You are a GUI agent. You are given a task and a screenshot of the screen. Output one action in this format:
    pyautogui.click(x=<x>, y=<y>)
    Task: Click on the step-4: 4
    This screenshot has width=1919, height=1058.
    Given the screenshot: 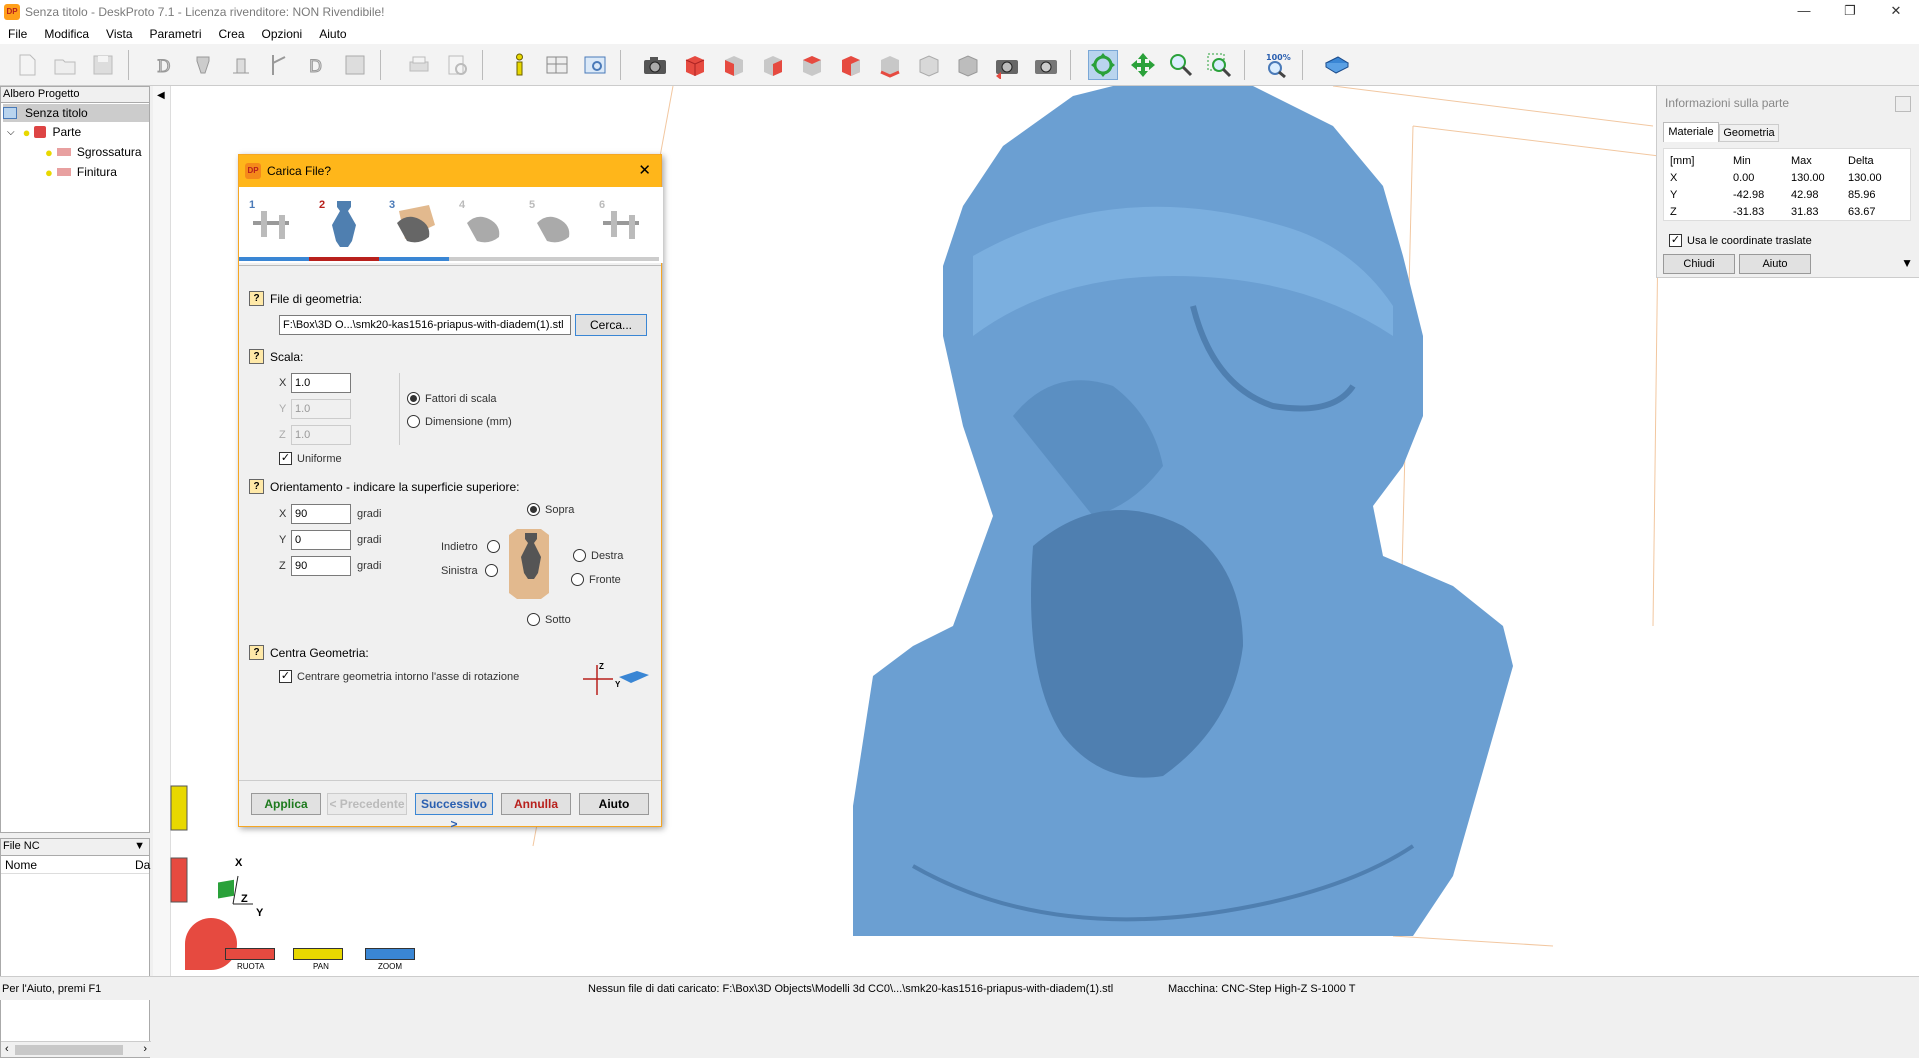 What is the action you would take?
    pyautogui.click(x=484, y=228)
    